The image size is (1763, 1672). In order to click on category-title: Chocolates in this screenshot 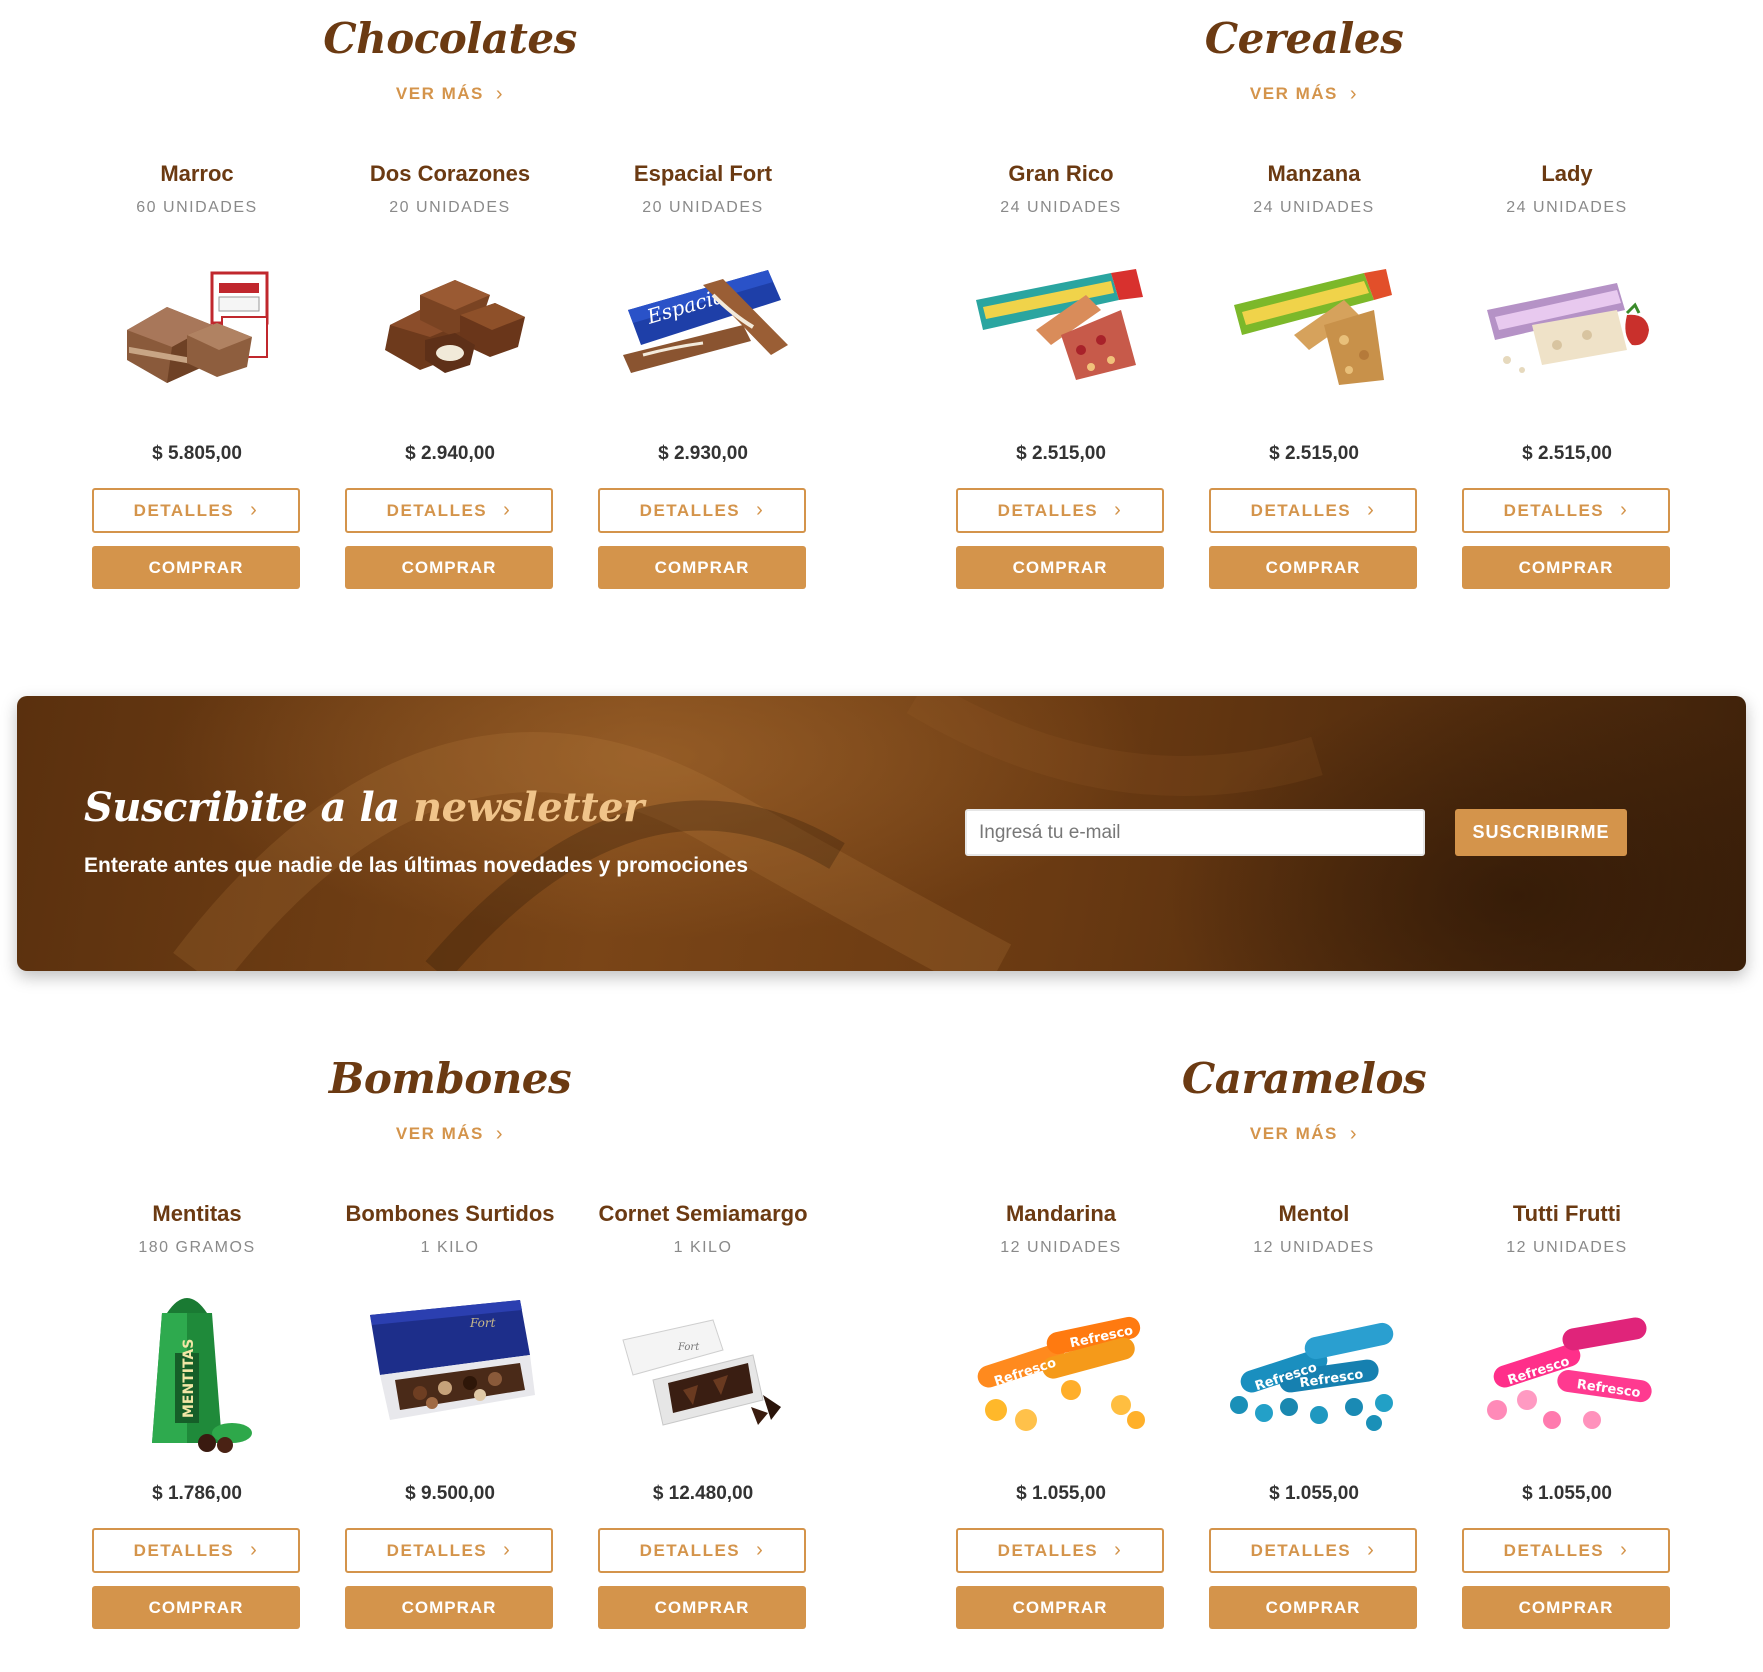, I will do `click(450, 38)`.